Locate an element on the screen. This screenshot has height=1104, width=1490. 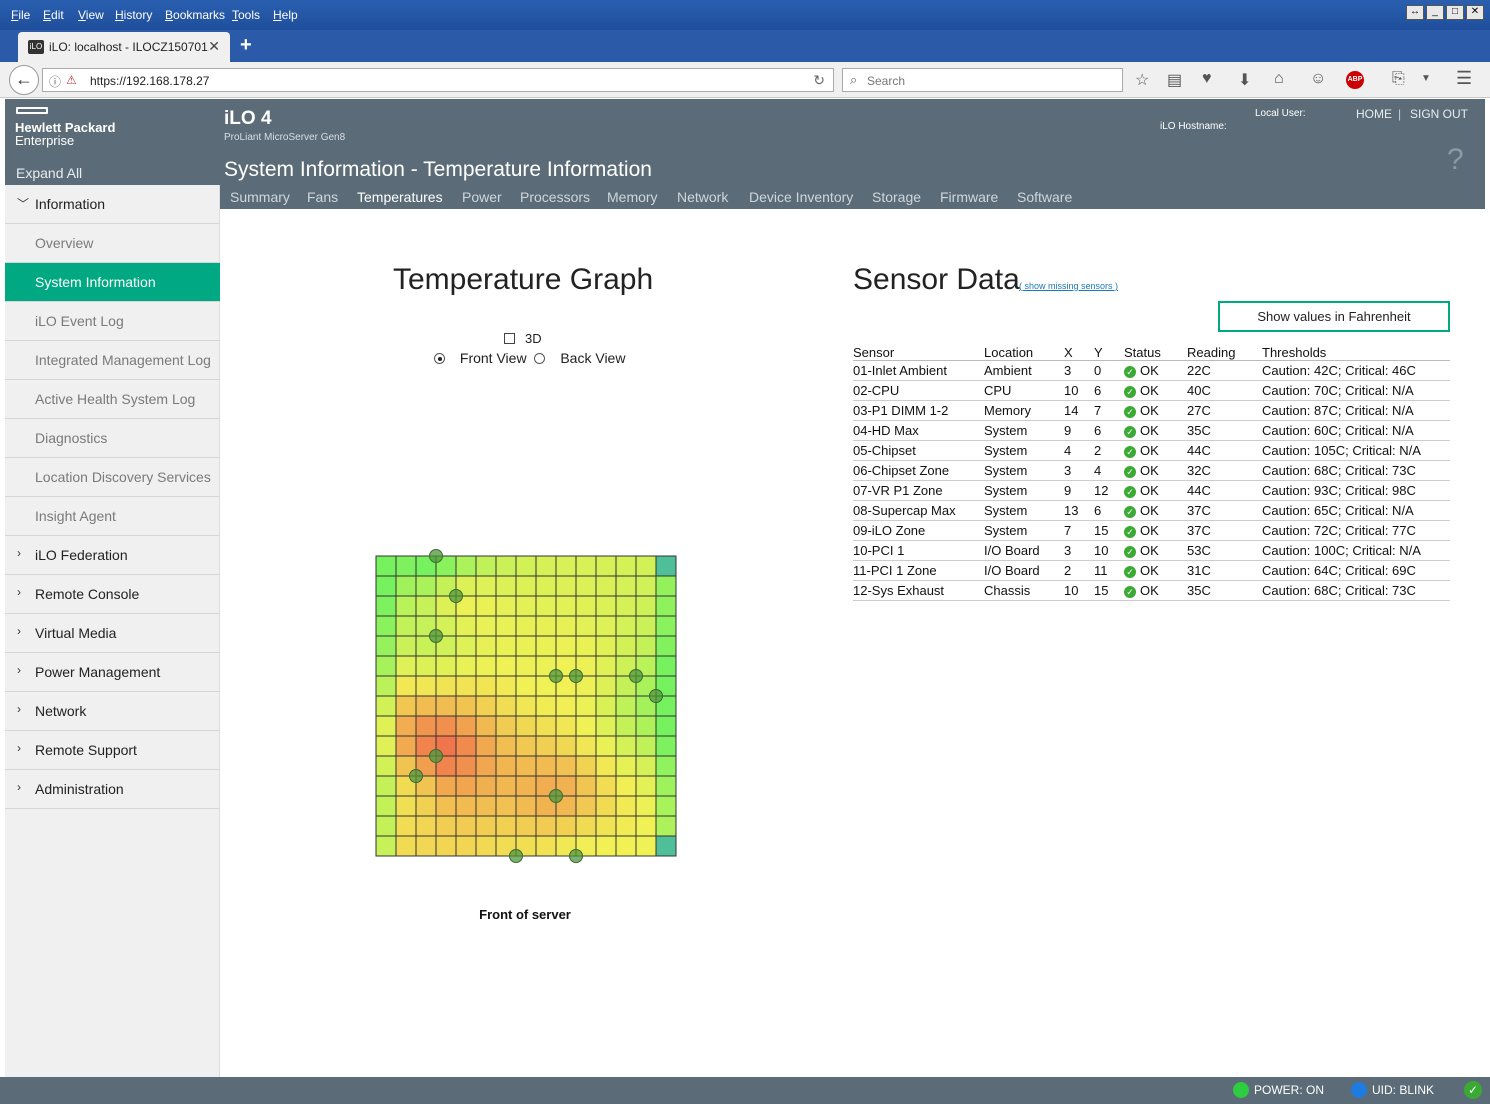
tab-memory: Memory is located at coordinates (632, 197).